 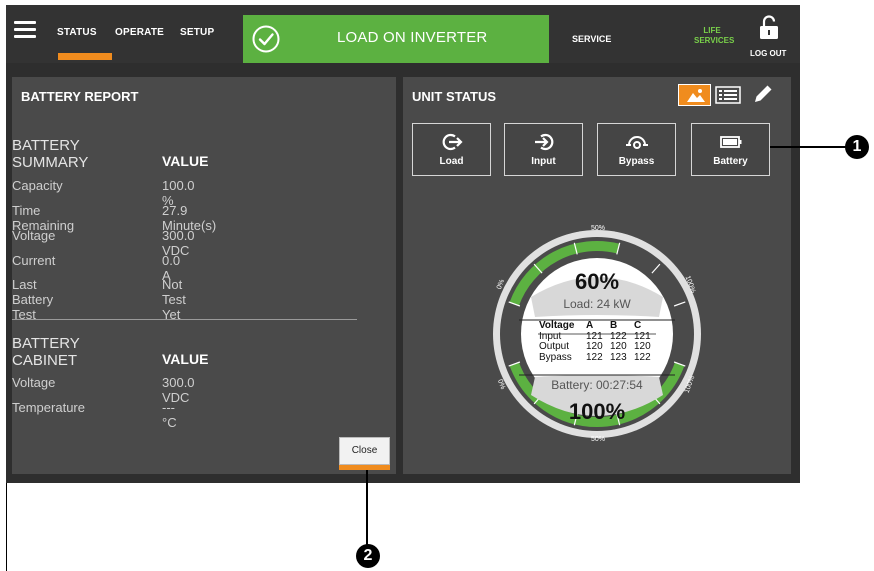 I want to click on load-button: Load, so click(x=451, y=149).